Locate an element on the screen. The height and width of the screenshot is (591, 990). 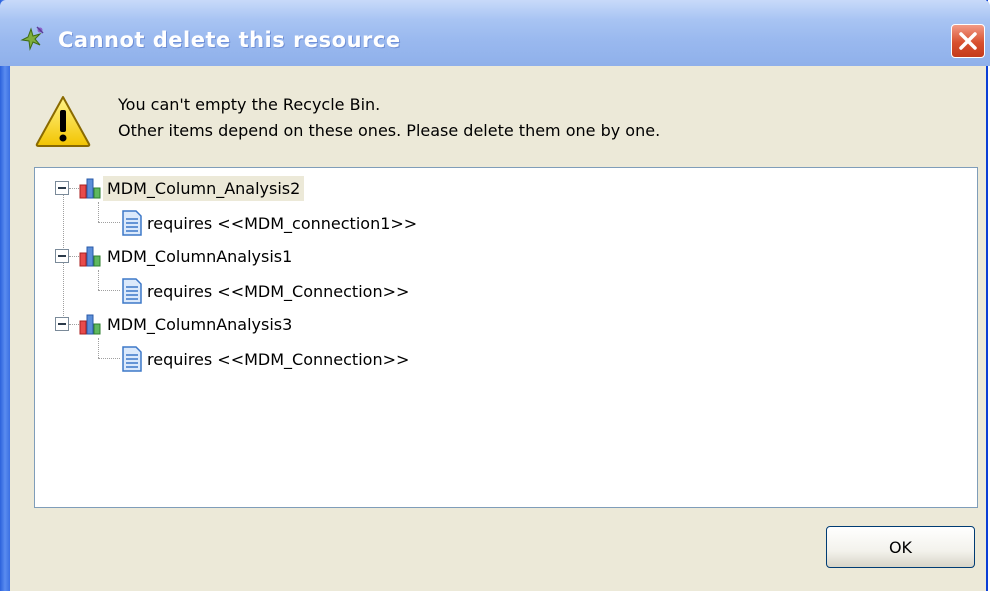
tree-child-item: requires <<MDM_connection1>> is located at coordinates (271, 223).